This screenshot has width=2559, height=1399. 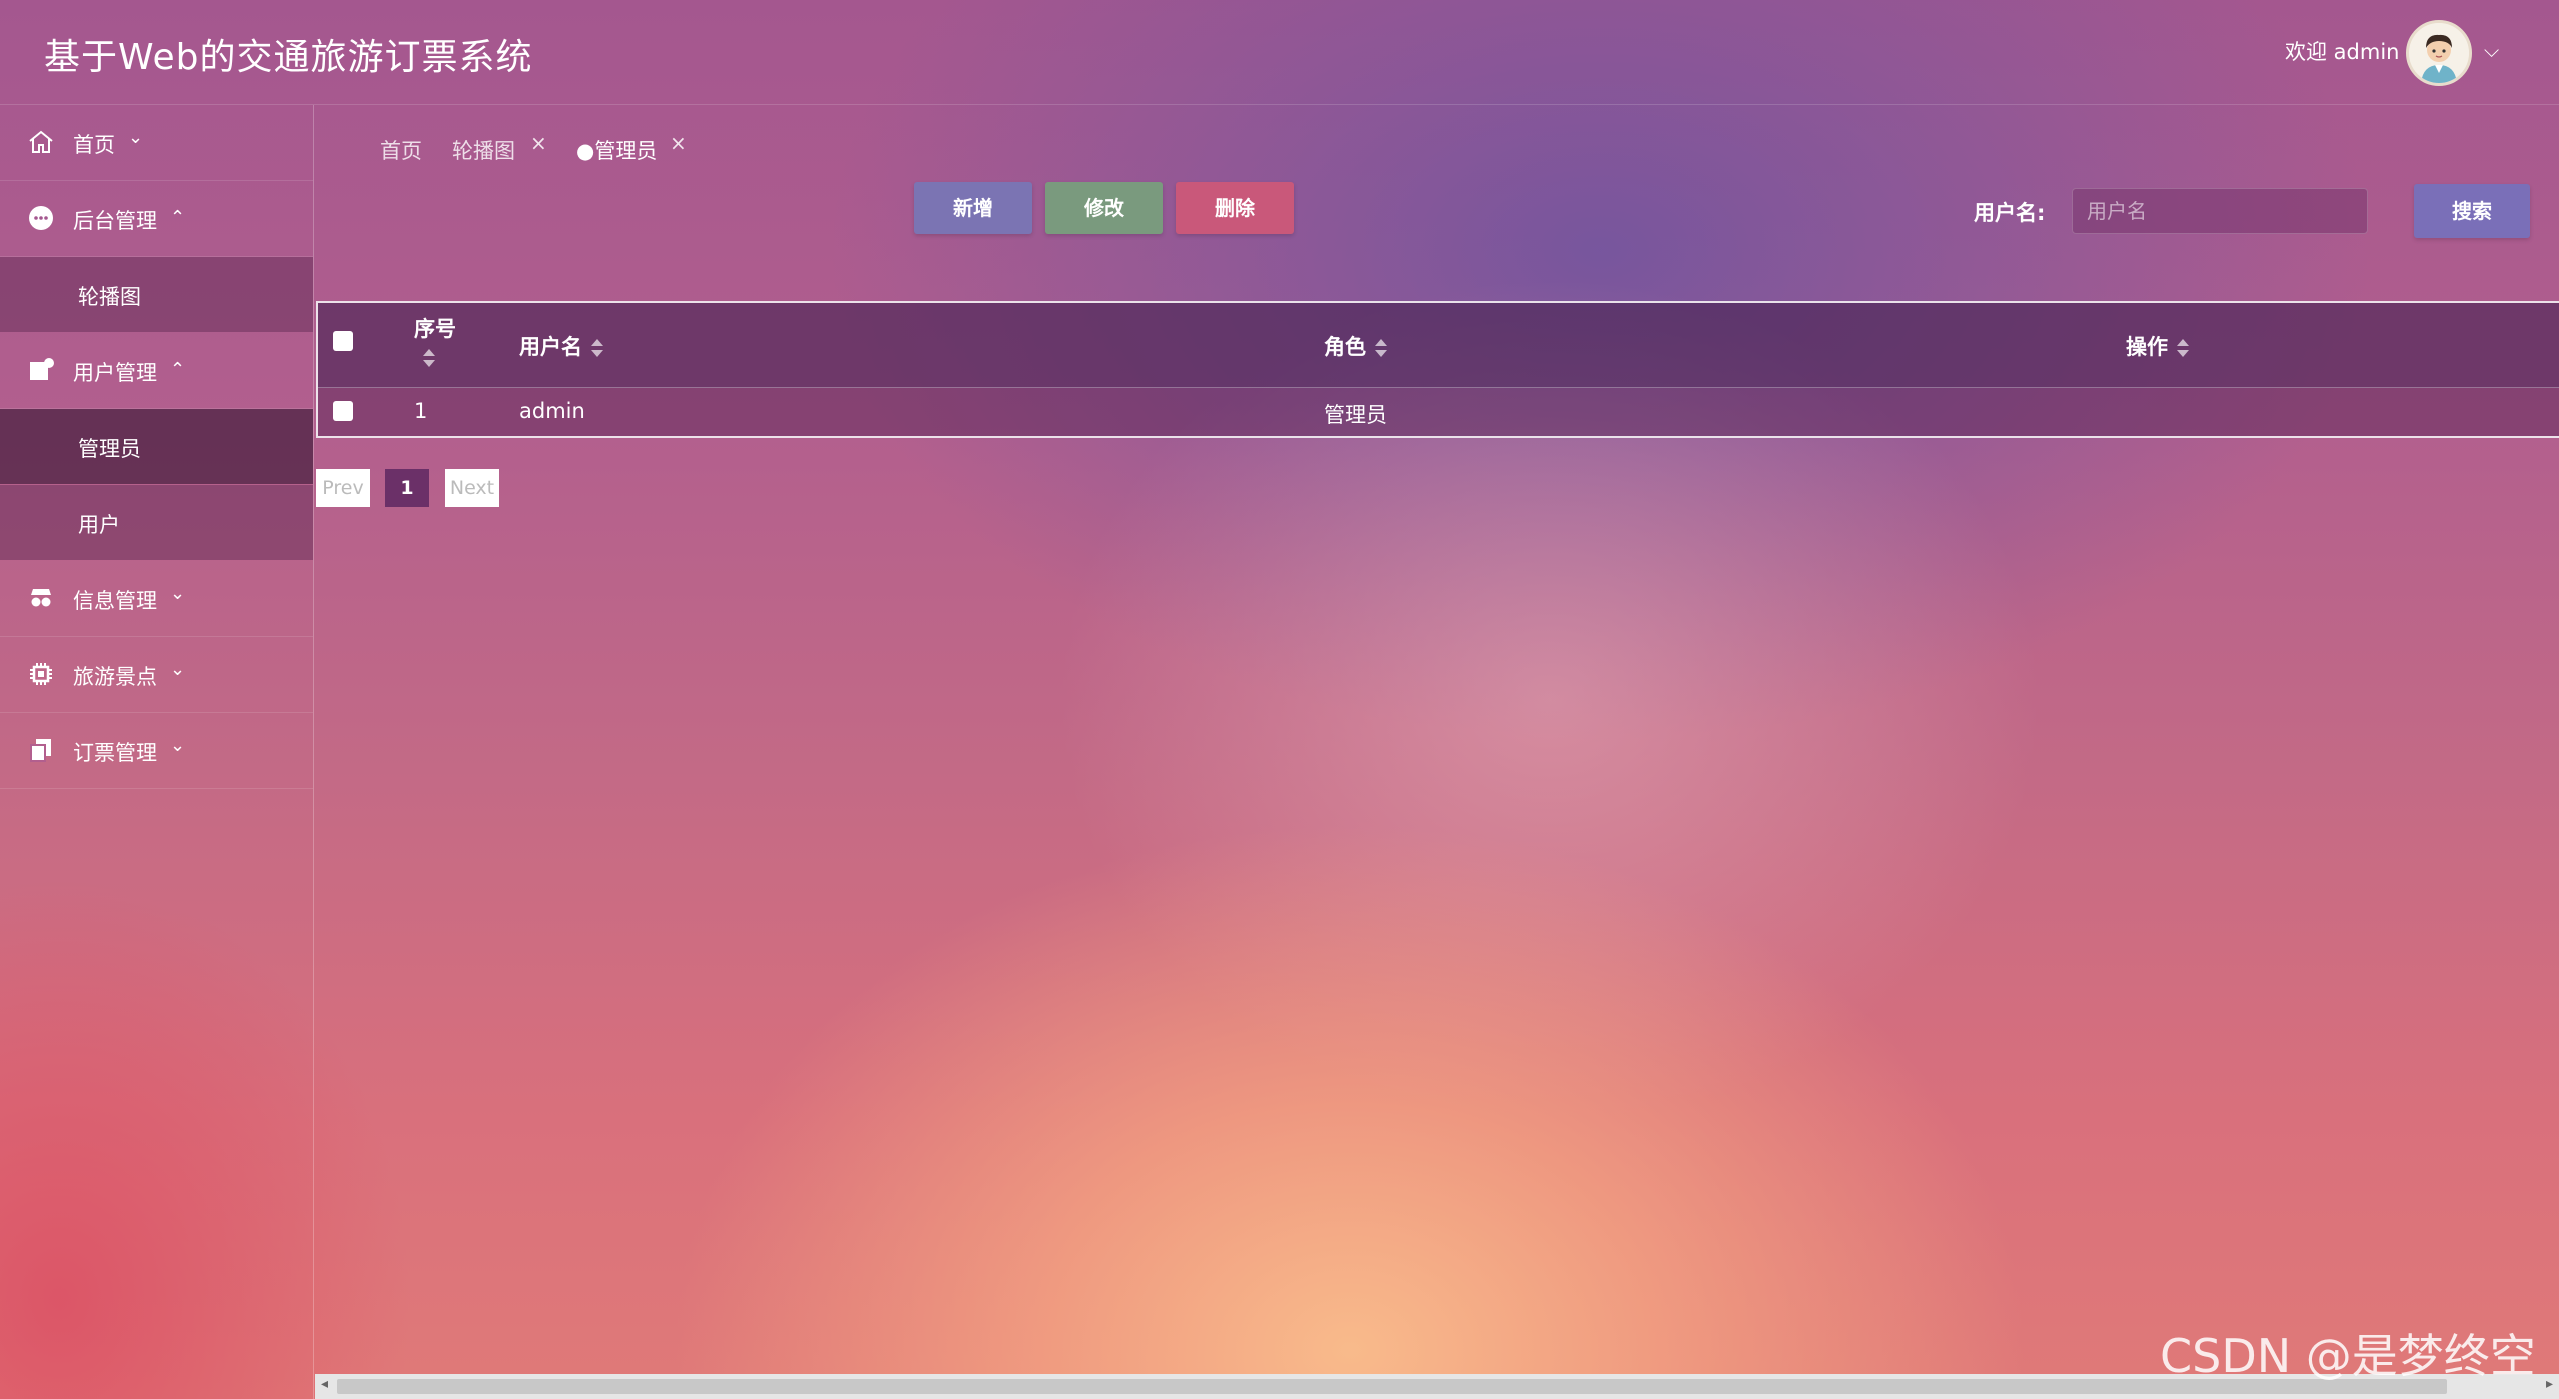 I want to click on sidebar-item-label: 旅游景点, so click(x=115, y=677).